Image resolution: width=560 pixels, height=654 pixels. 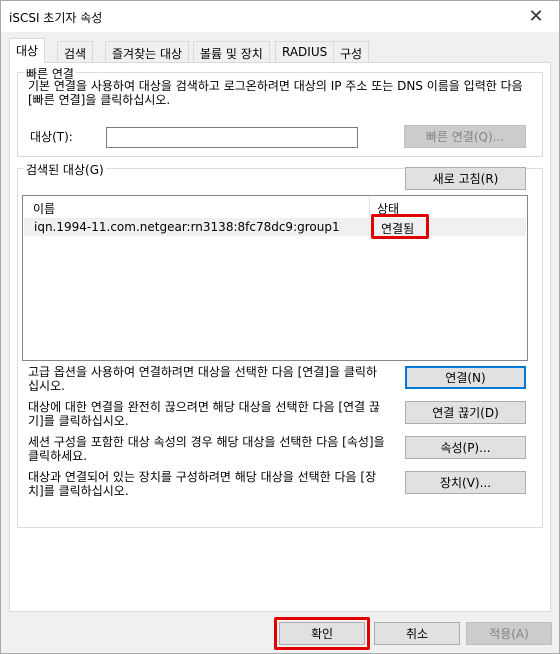 I want to click on apply-button: 적용(A), so click(x=509, y=633).